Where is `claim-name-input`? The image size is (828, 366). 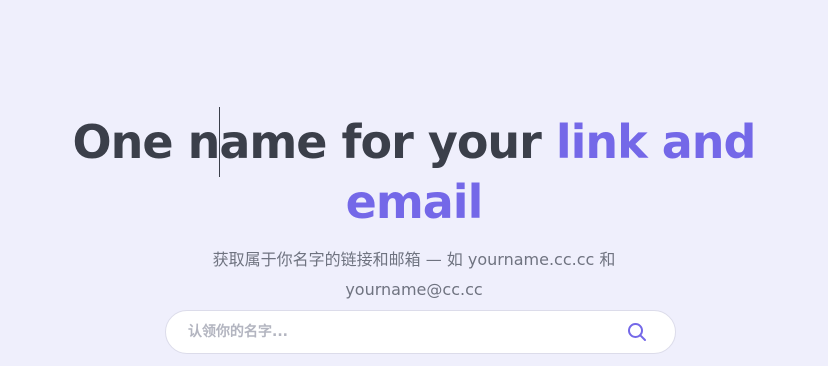 claim-name-input is located at coordinates (401, 332).